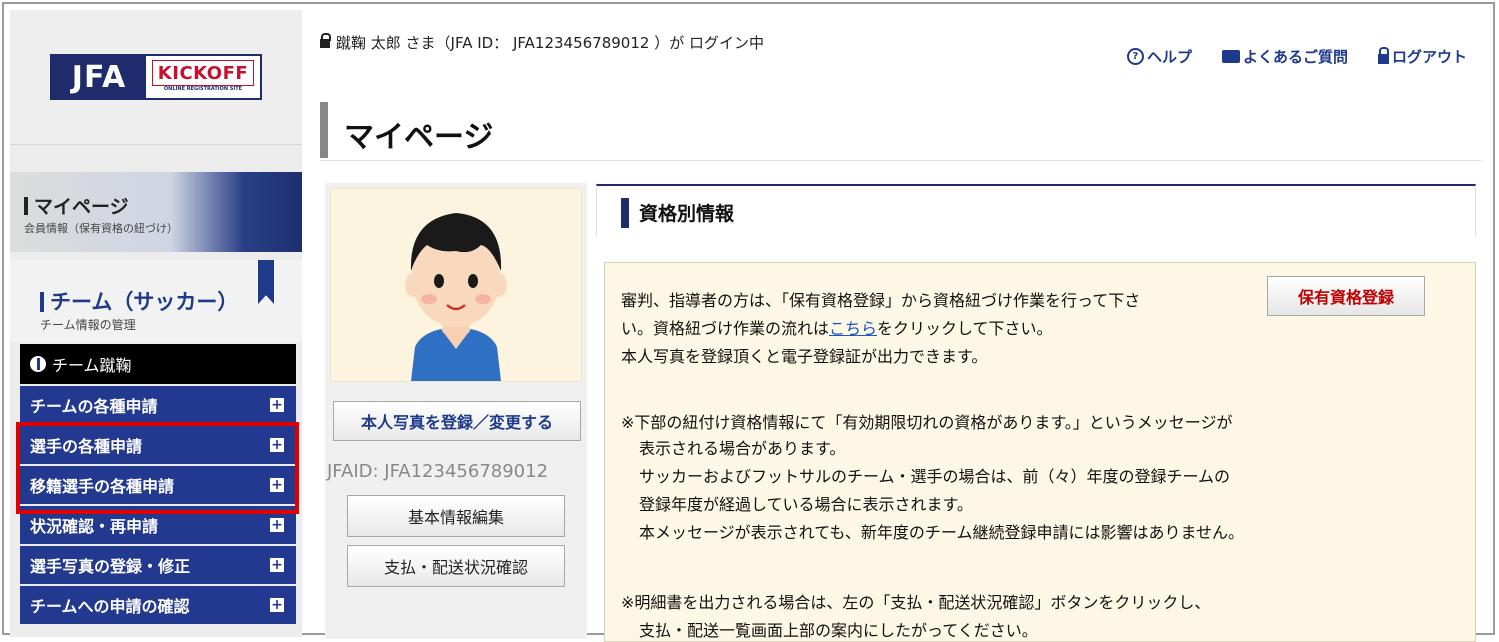 Image resolution: width=1499 pixels, height=642 pixels. Describe the element at coordinates (742, 448) in the screenshot. I see `expired-note-line2: 表示される場合があります。` at that location.